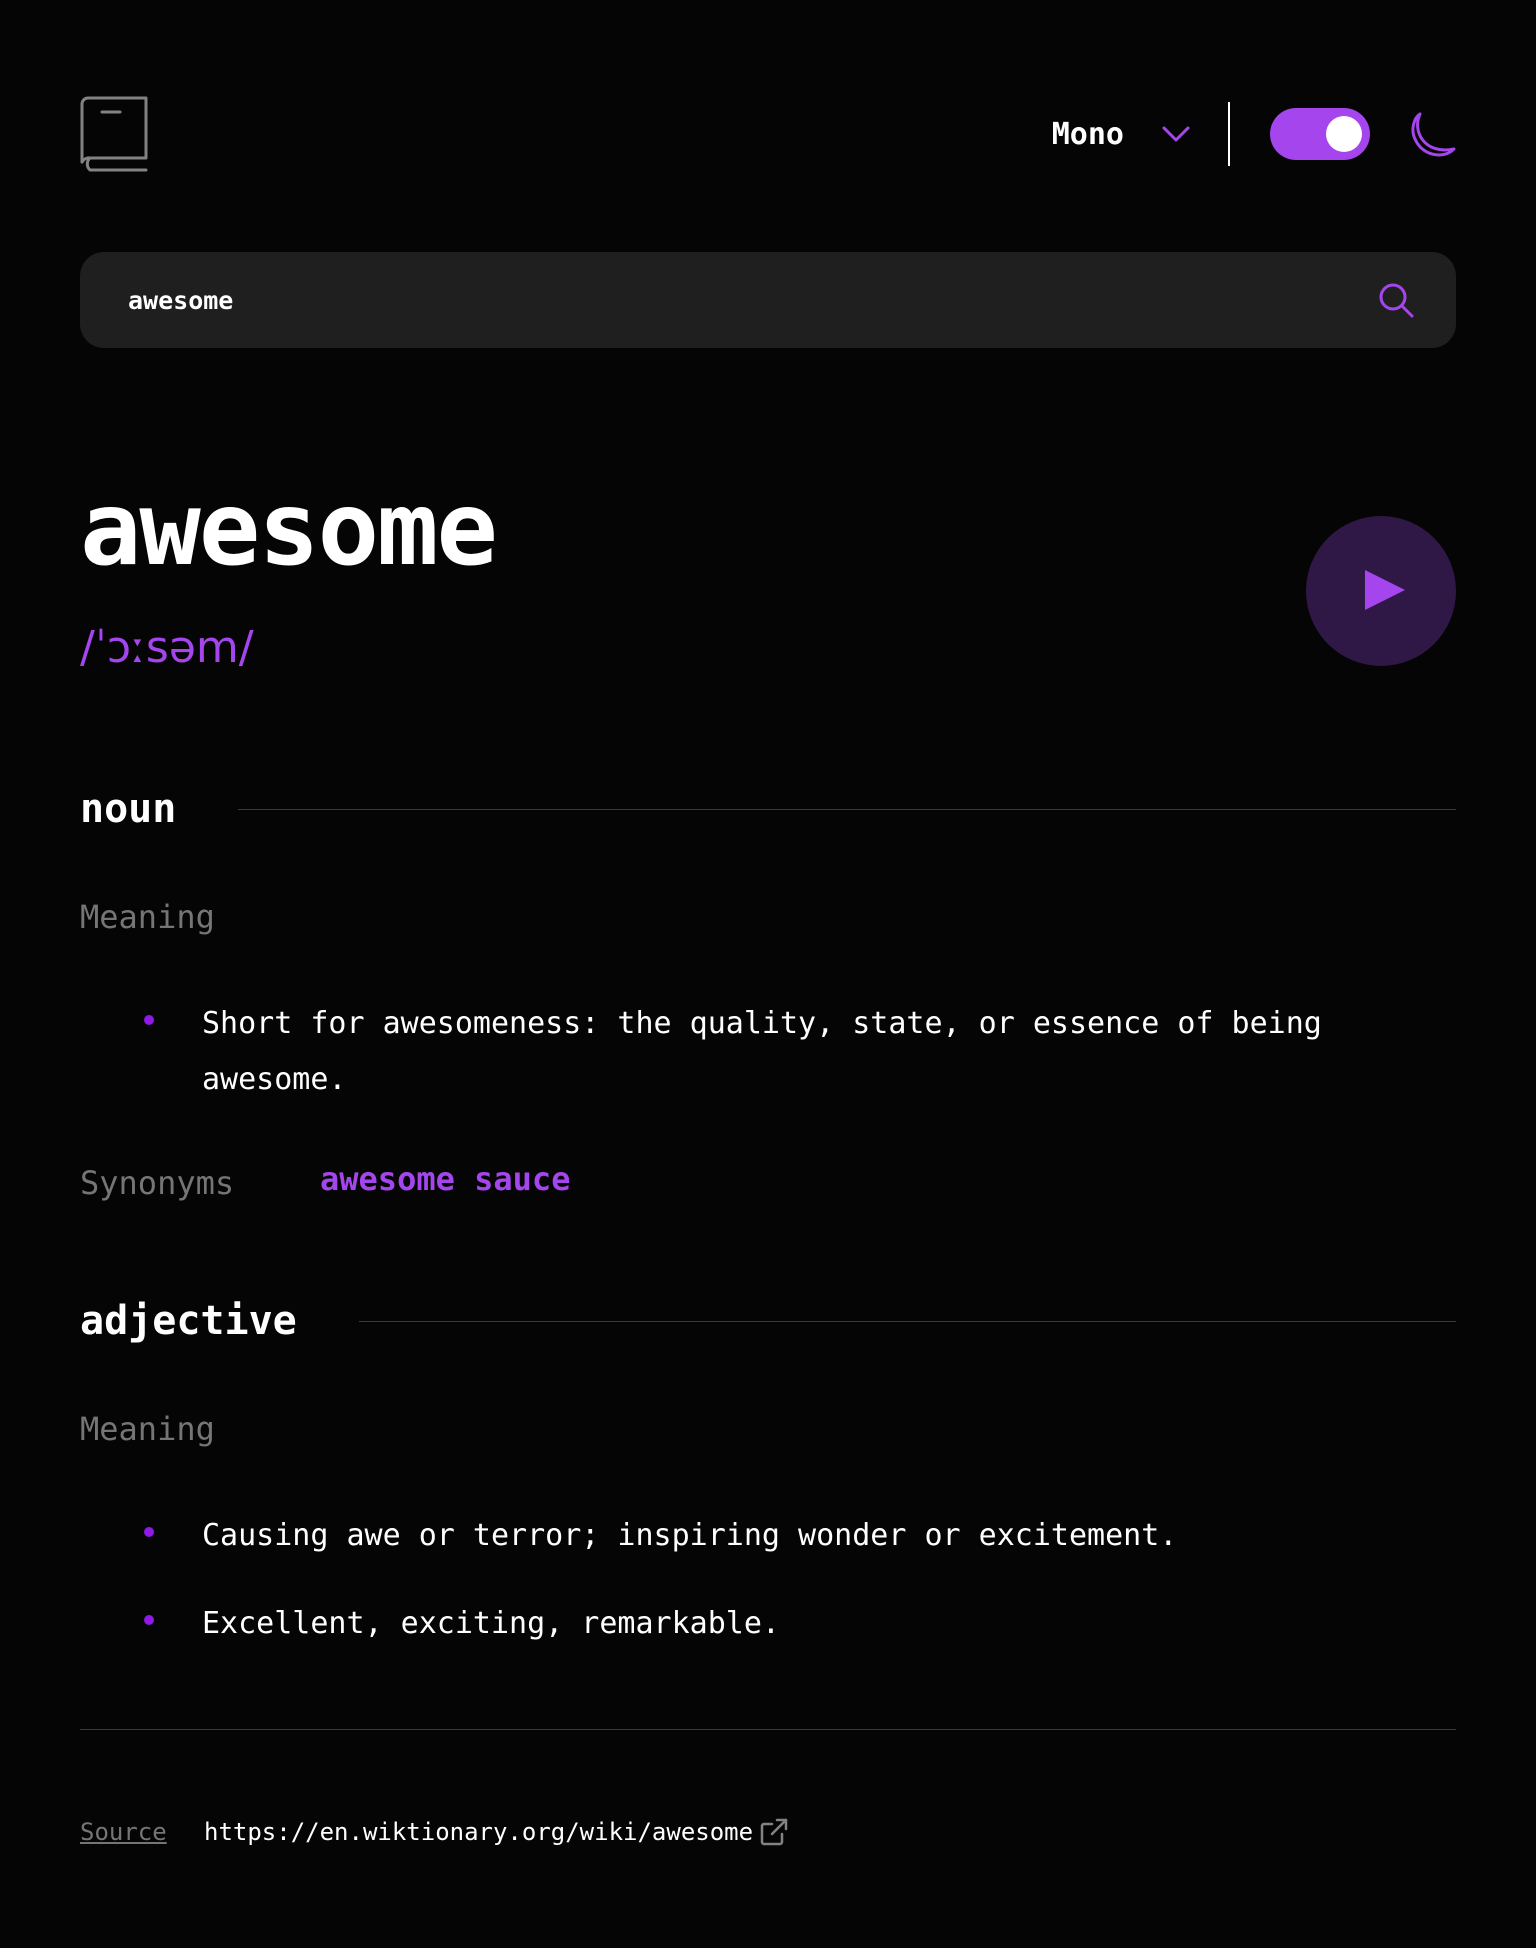 This screenshot has width=1536, height=1948. Describe the element at coordinates (114, 134) in the screenshot. I see `book-icon` at that location.